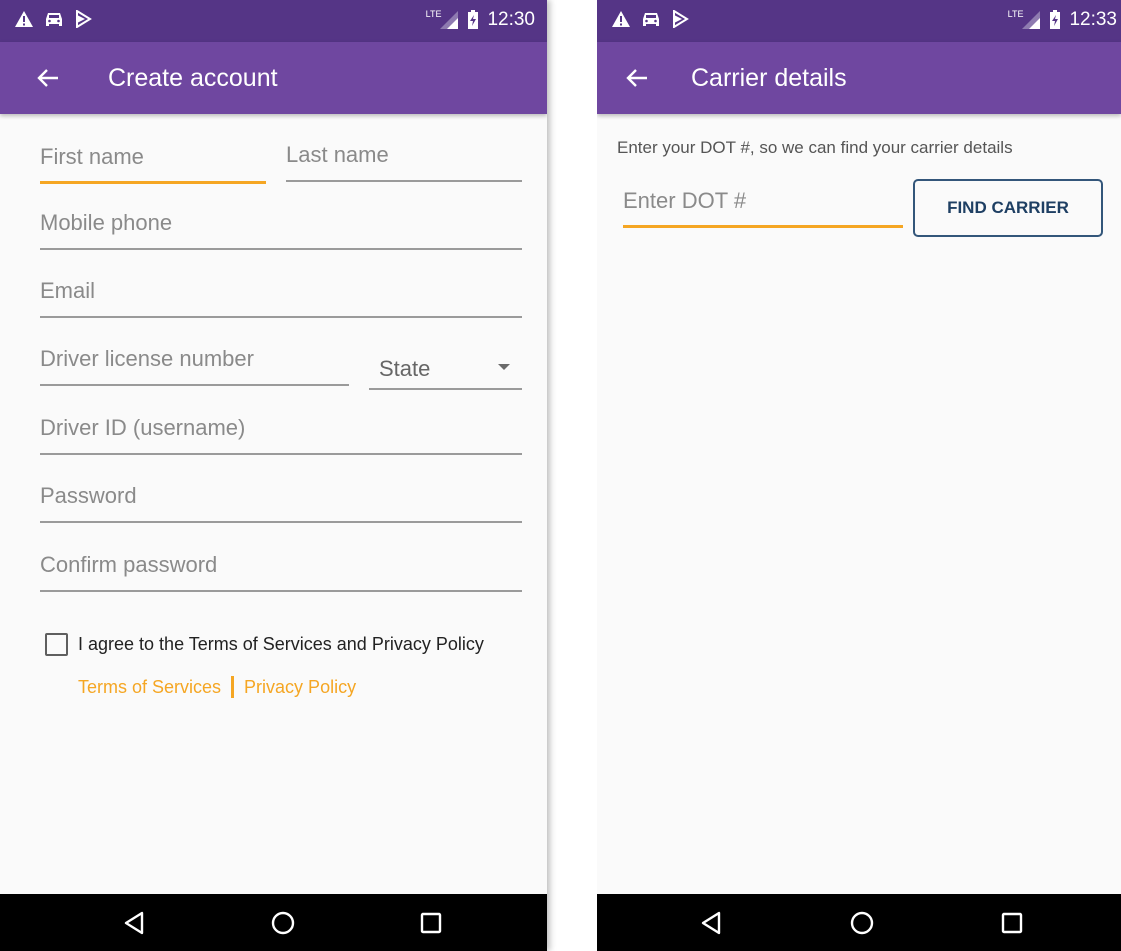  Describe the element at coordinates (143, 427) in the screenshot. I see `driver-id-placeholder: Driver ID (username)` at that location.